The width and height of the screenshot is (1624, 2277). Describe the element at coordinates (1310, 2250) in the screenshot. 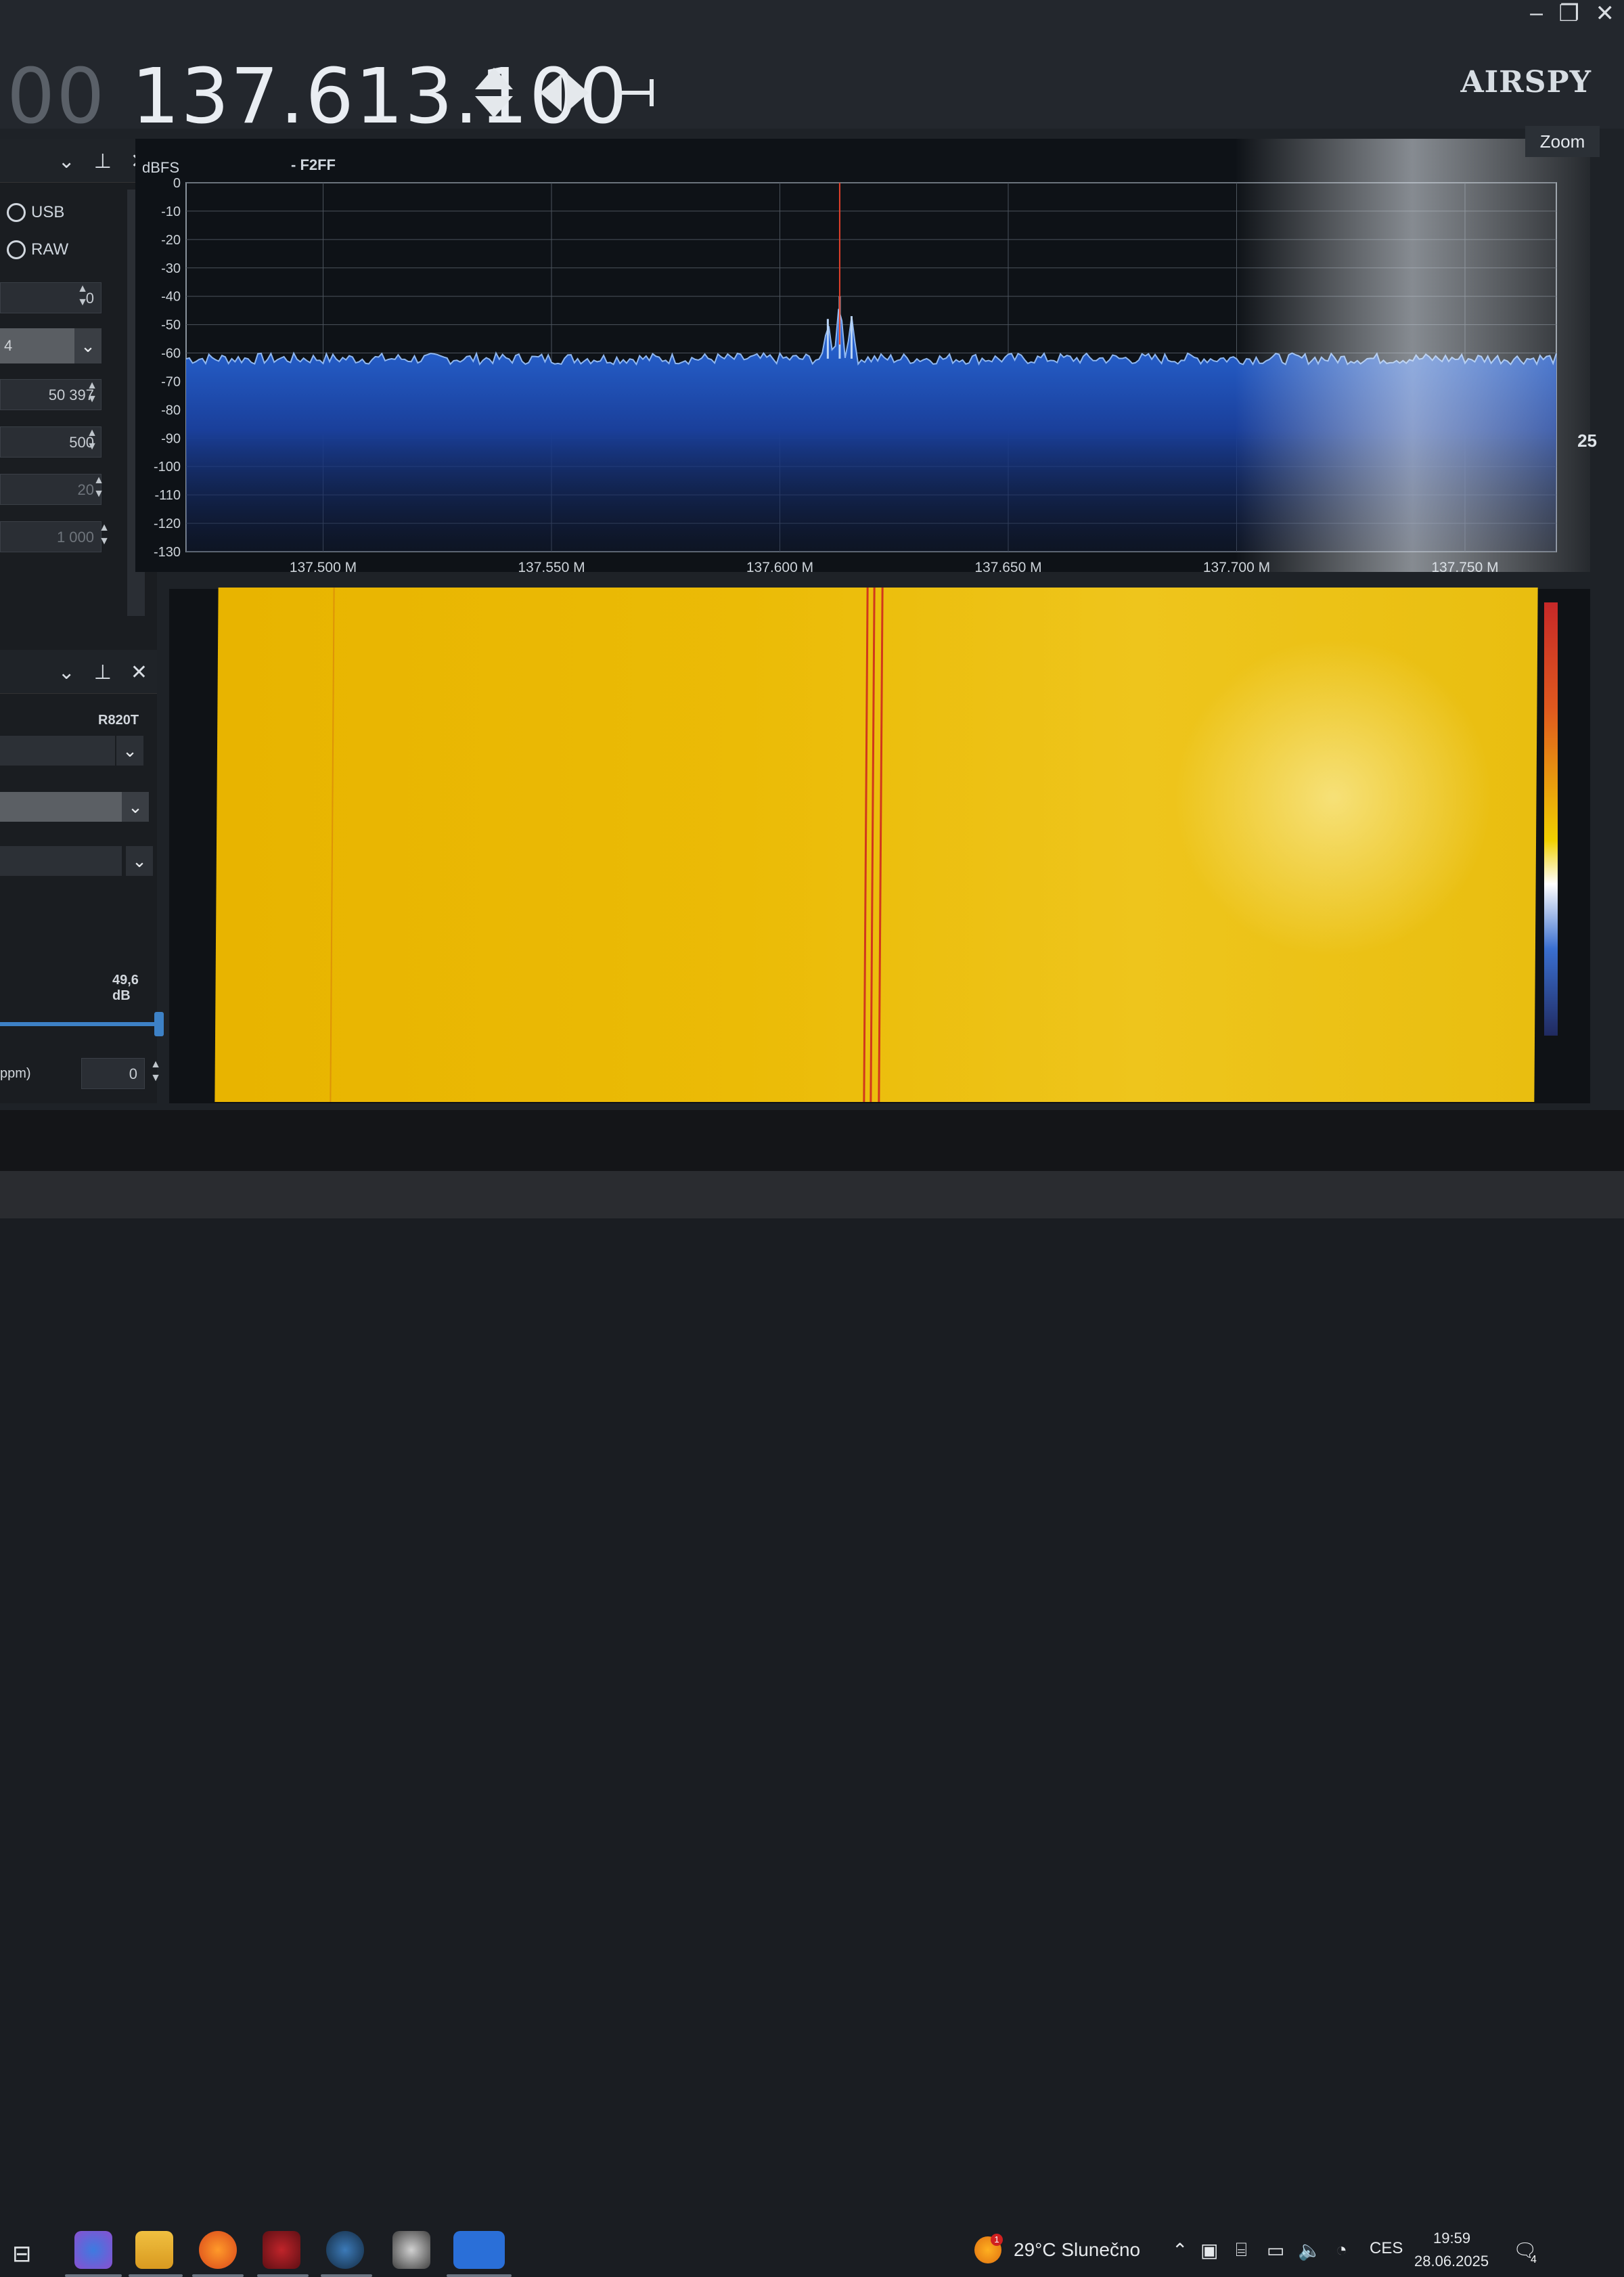

I see `volume-icon: 🔈` at that location.